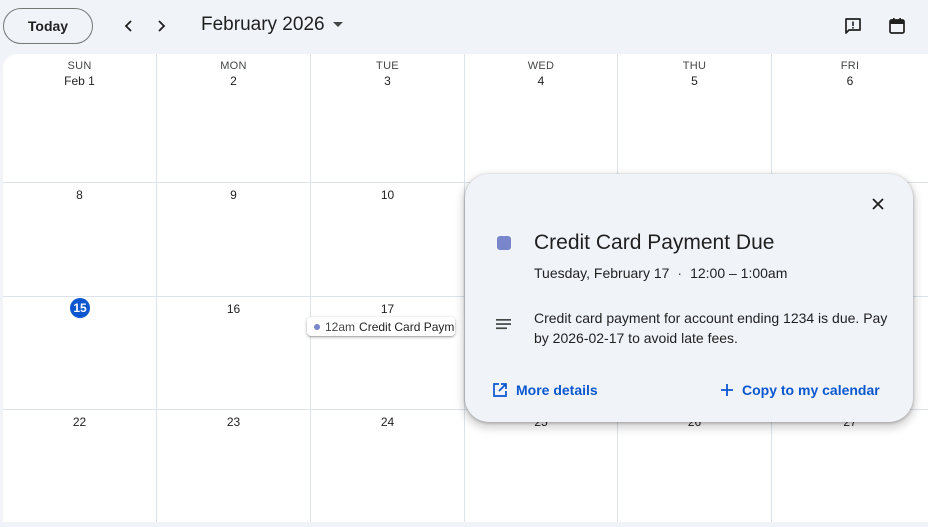  Describe the element at coordinates (407, 326) in the screenshot. I see `event-chip-title: Credit Card Paym` at that location.